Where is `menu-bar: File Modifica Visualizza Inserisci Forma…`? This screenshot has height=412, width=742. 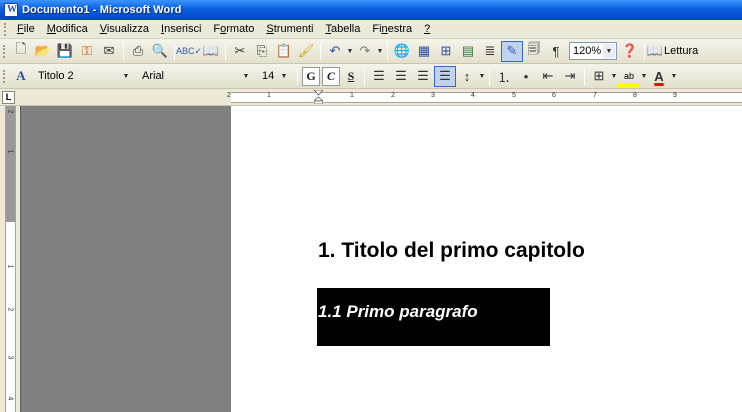
menu-bar: File Modifica Visualizza Inserisci Forma… is located at coordinates (371, 29).